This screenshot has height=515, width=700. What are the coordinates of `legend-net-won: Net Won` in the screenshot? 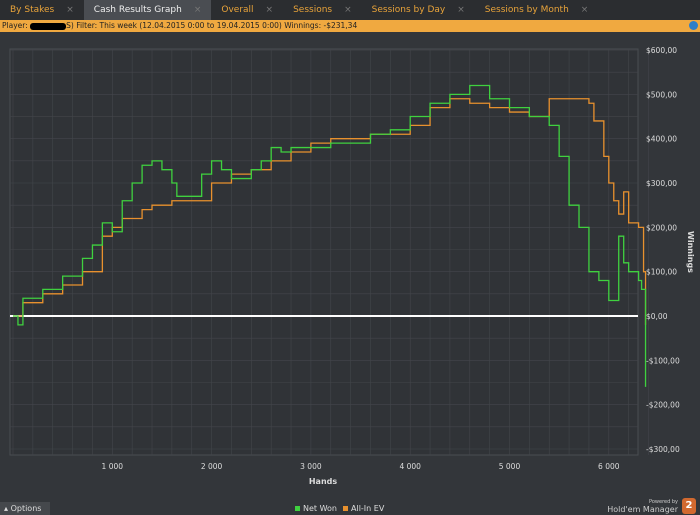 It's located at (316, 508).